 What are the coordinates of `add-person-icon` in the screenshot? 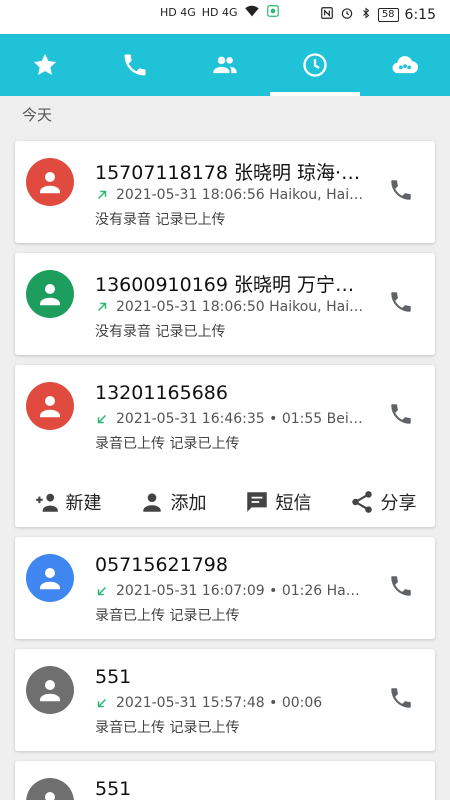 It's located at (46, 502).